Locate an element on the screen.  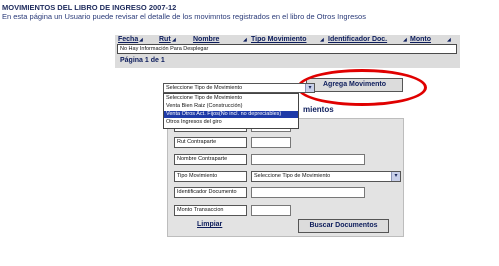
annotation-circle is located at coordinates (362, 87).